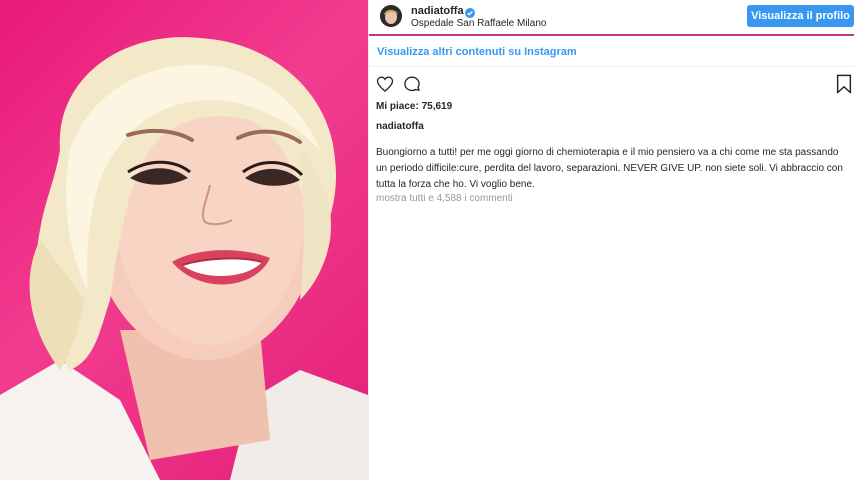 Image resolution: width=854 pixels, height=480 pixels. What do you see at coordinates (800, 16) in the screenshot?
I see `view-profile-button: Visualizza il profilo` at bounding box center [800, 16].